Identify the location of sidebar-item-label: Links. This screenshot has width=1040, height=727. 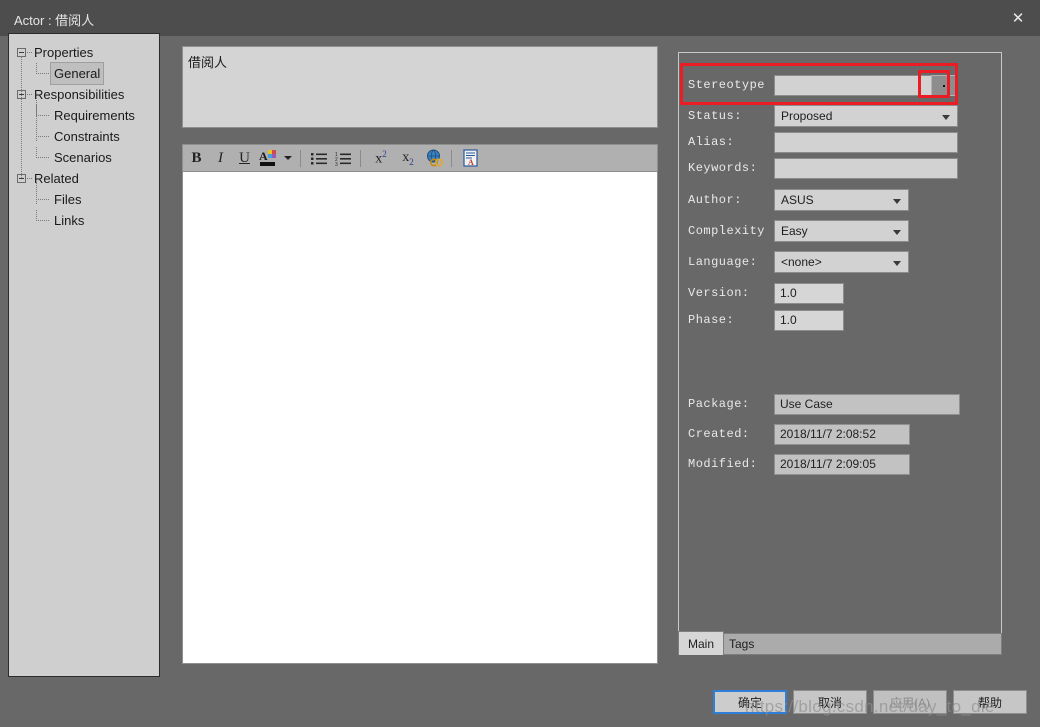
(69, 220).